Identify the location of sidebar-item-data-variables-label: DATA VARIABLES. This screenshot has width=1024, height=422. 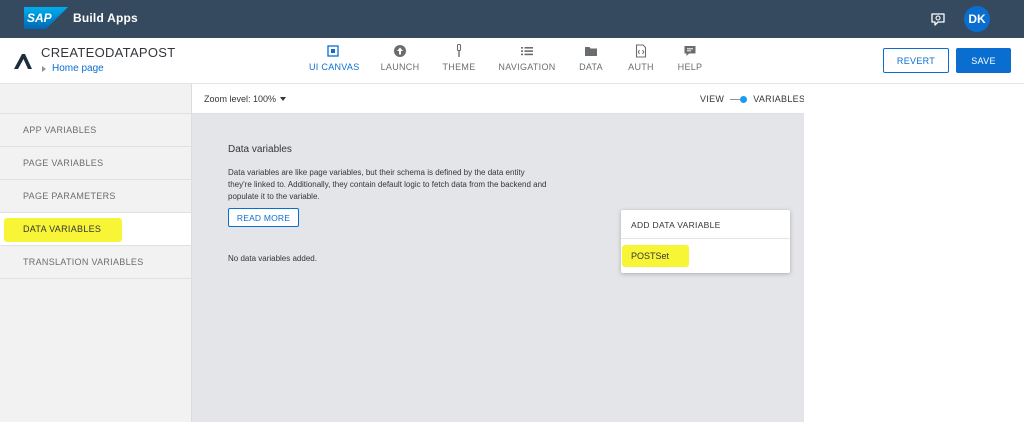
(62, 229).